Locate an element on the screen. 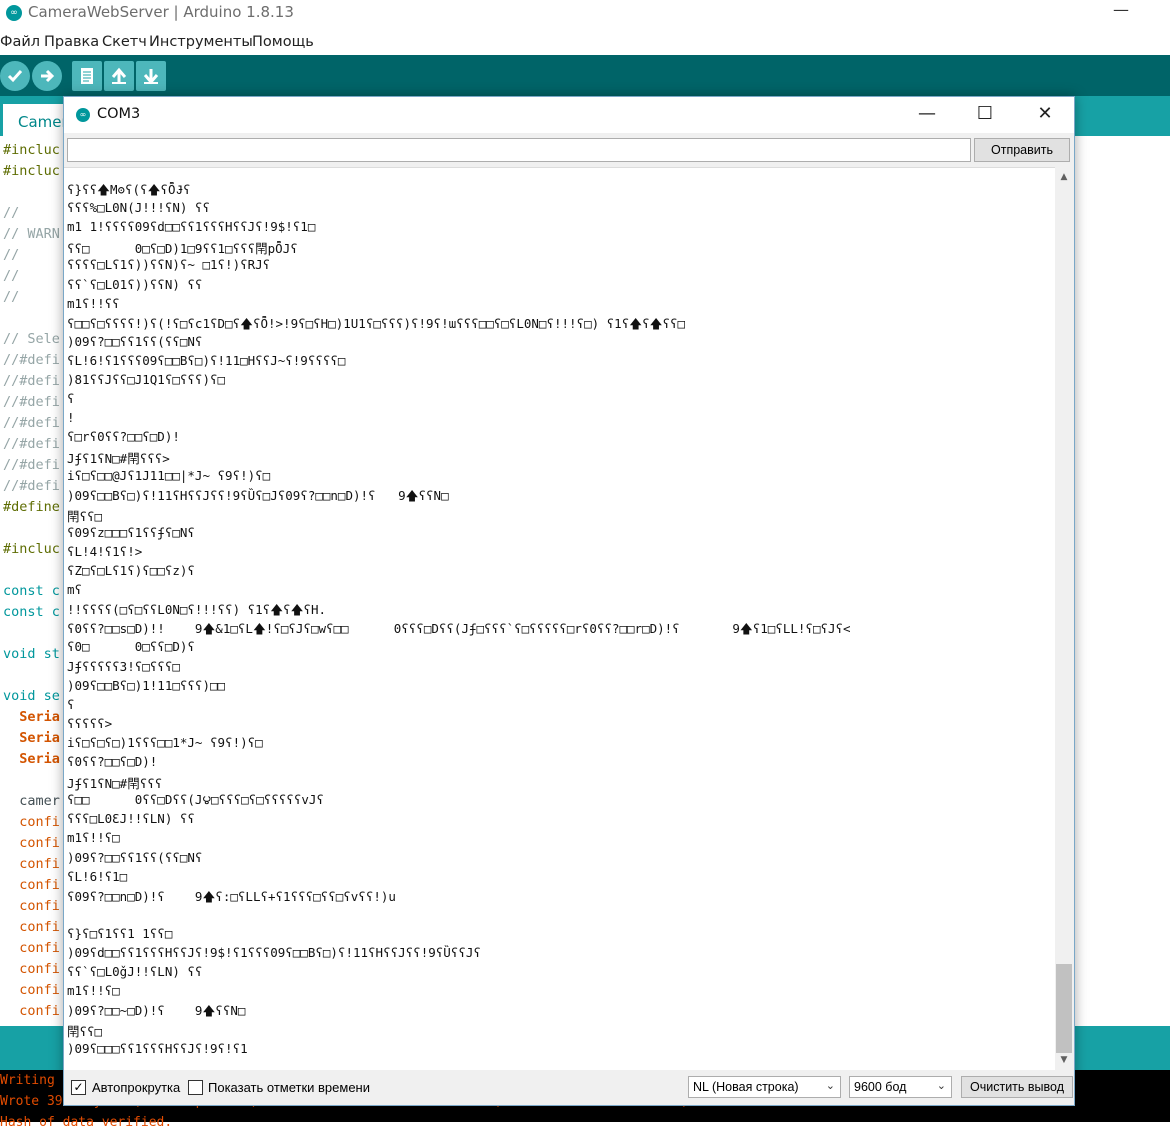 The height and width of the screenshot is (1130, 1170). verify-button is located at coordinates (15, 76).